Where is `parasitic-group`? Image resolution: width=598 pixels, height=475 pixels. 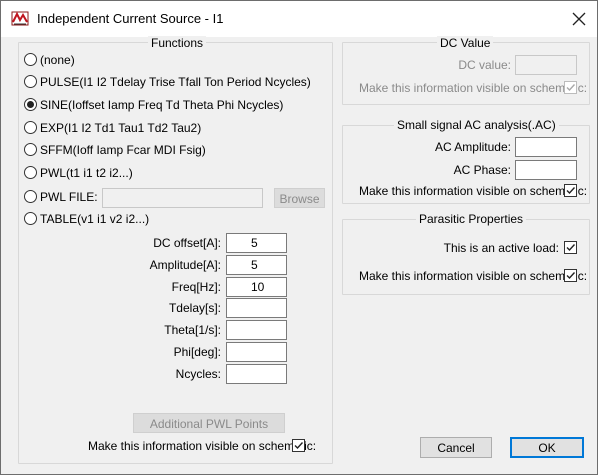
parasitic-group is located at coordinates (466, 257).